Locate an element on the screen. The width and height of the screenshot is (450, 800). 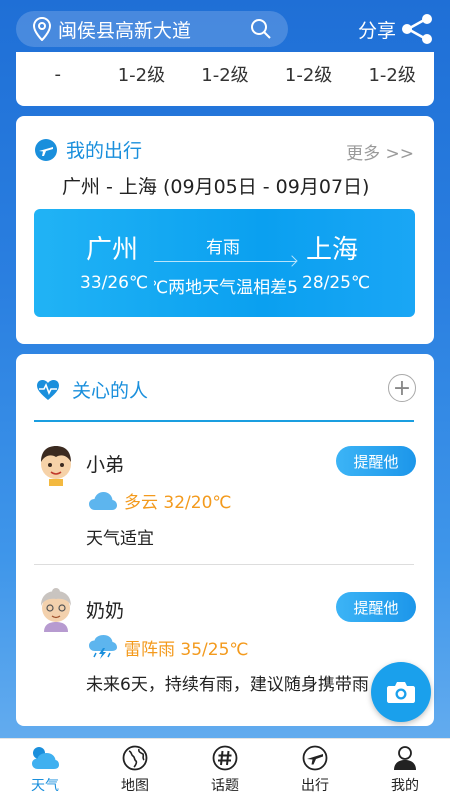
camera-button is located at coordinates (401, 692).